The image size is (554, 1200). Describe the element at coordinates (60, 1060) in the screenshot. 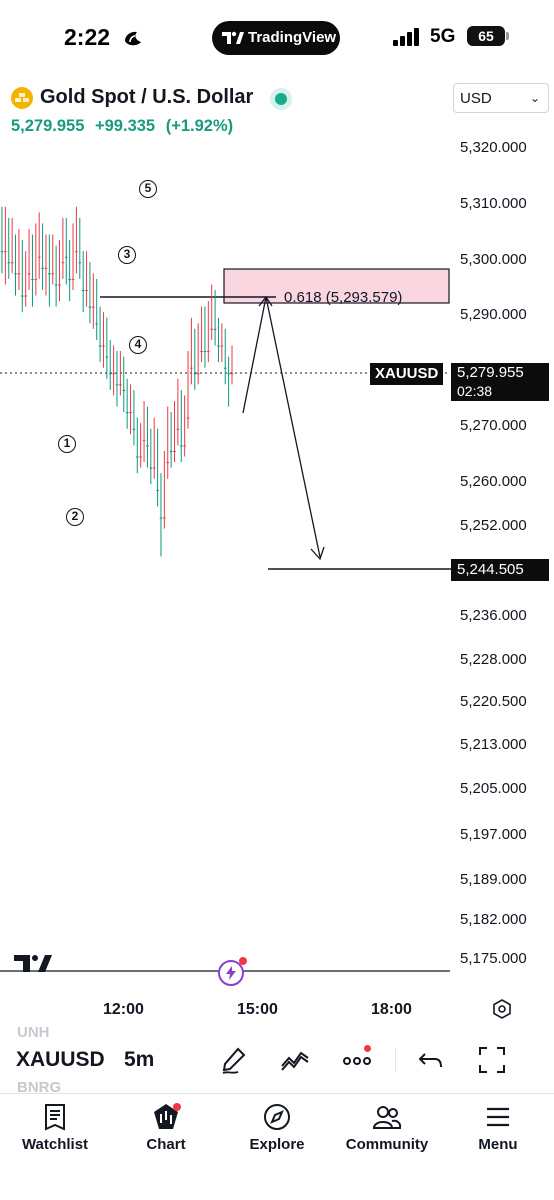

I see `symbol-selector: XAUUSD` at that location.